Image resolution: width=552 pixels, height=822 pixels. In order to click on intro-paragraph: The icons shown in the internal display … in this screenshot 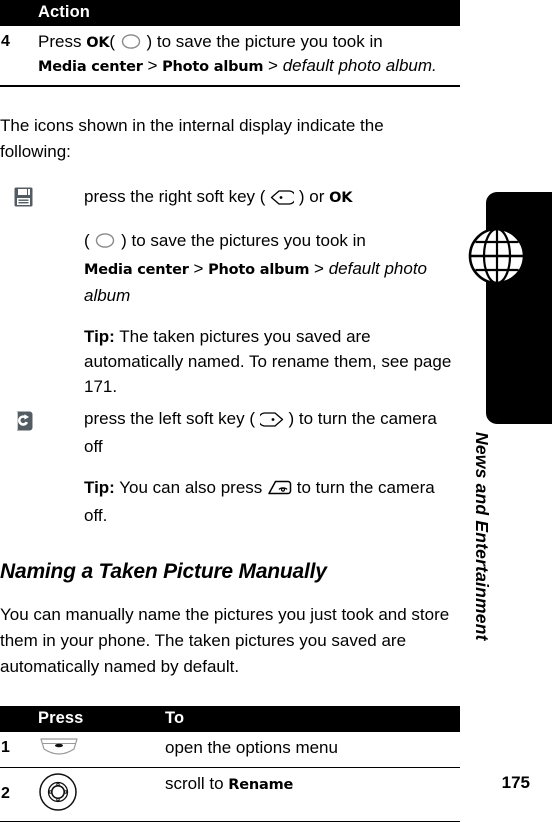, I will do `click(192, 138)`.